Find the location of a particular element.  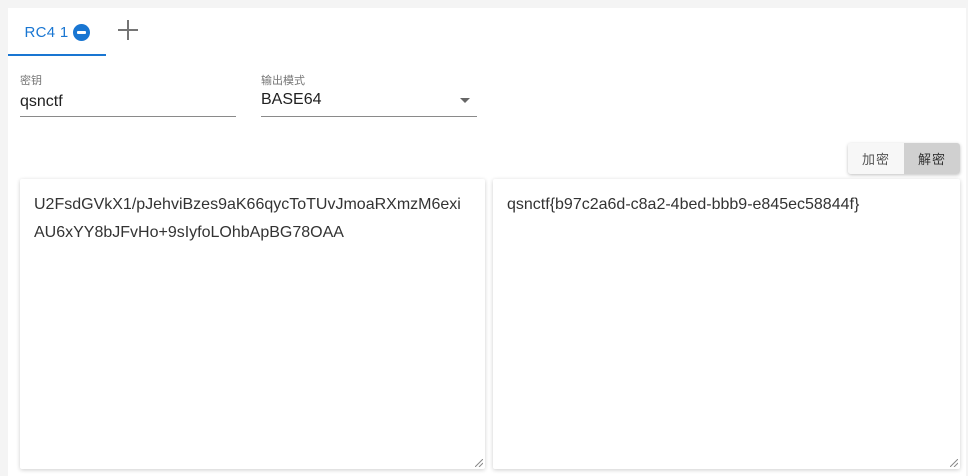

tab-active-indicator is located at coordinates (57, 55).